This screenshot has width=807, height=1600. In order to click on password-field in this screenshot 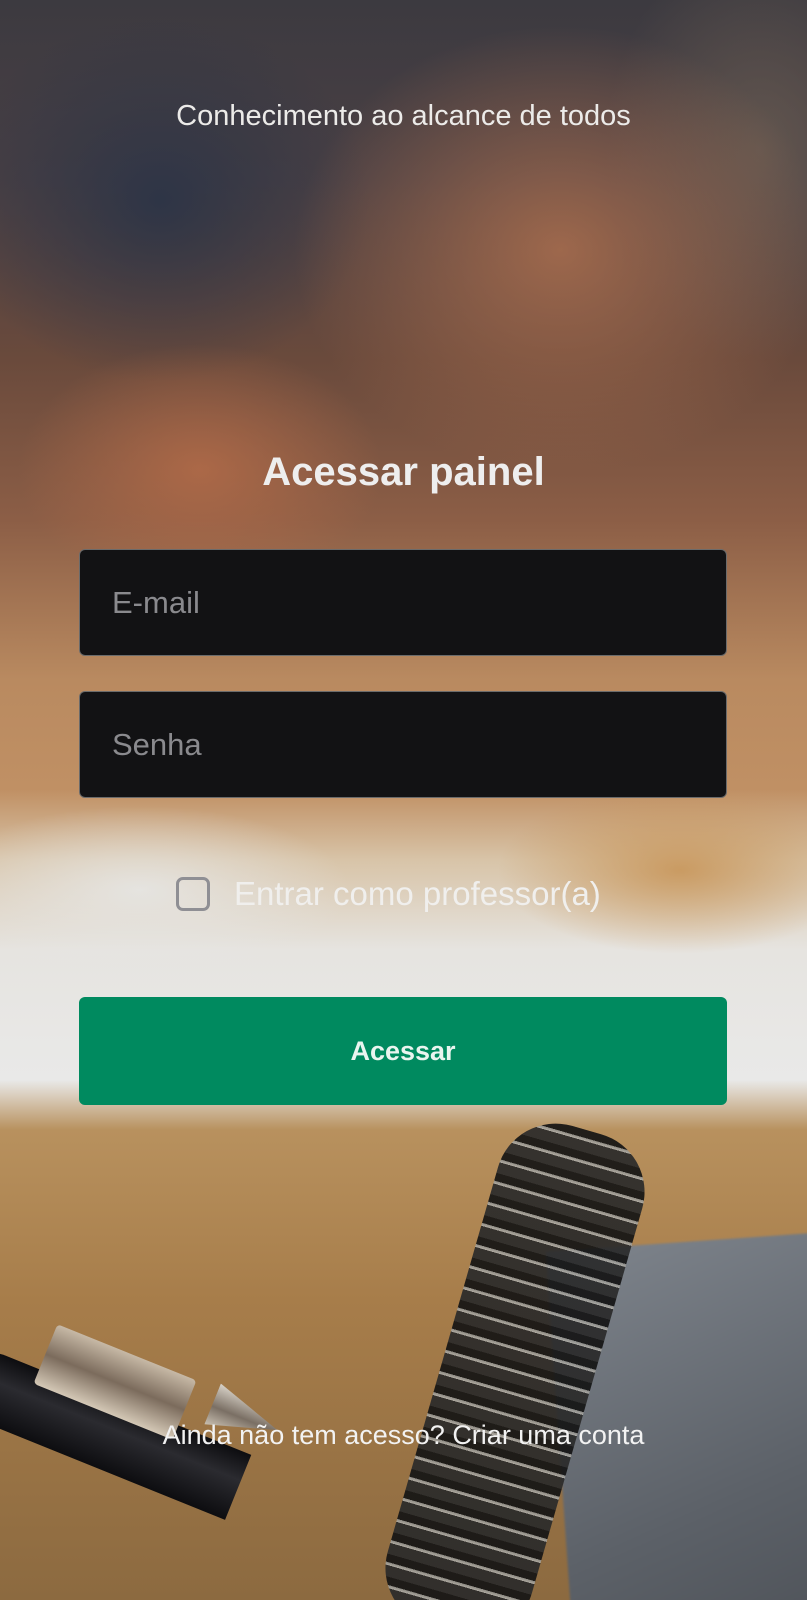, I will do `click(403, 744)`.